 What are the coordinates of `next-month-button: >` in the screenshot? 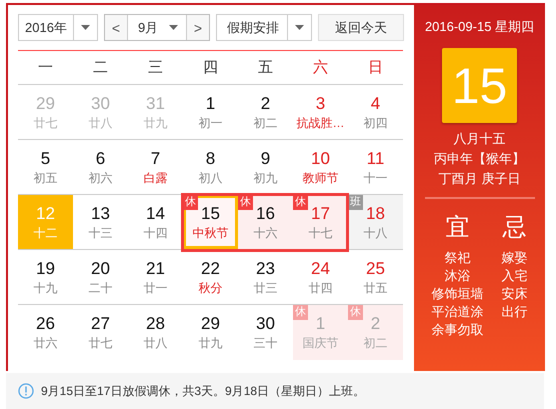 It's located at (198, 27).